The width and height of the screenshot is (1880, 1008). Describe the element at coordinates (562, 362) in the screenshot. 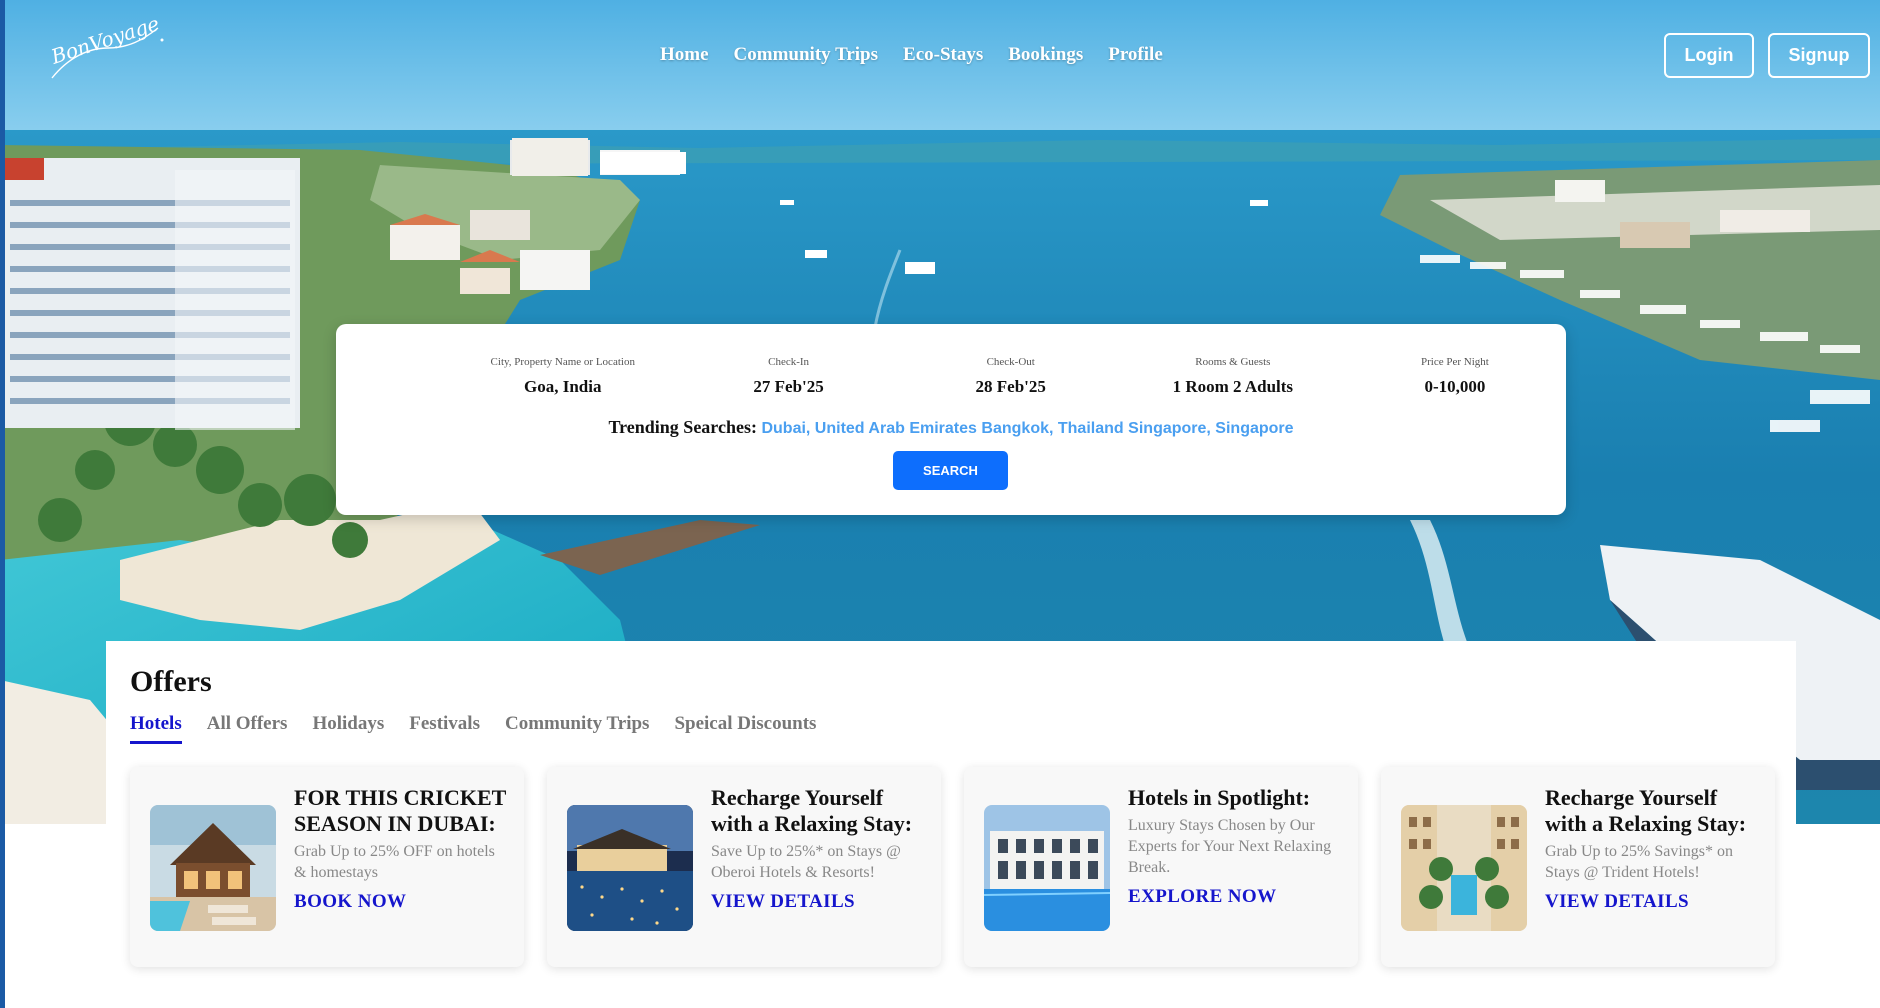

I see `location-label: City, Property Name or Location` at that location.